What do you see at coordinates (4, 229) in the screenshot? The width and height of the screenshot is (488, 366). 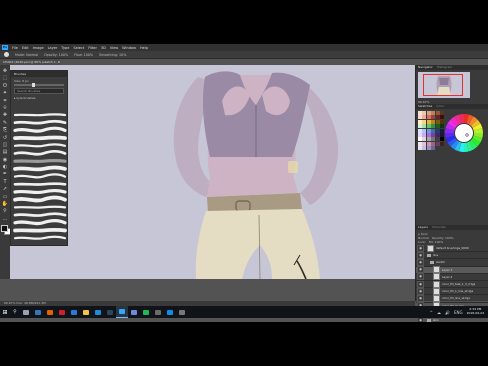 I see `foreground-color-swatch` at bounding box center [4, 229].